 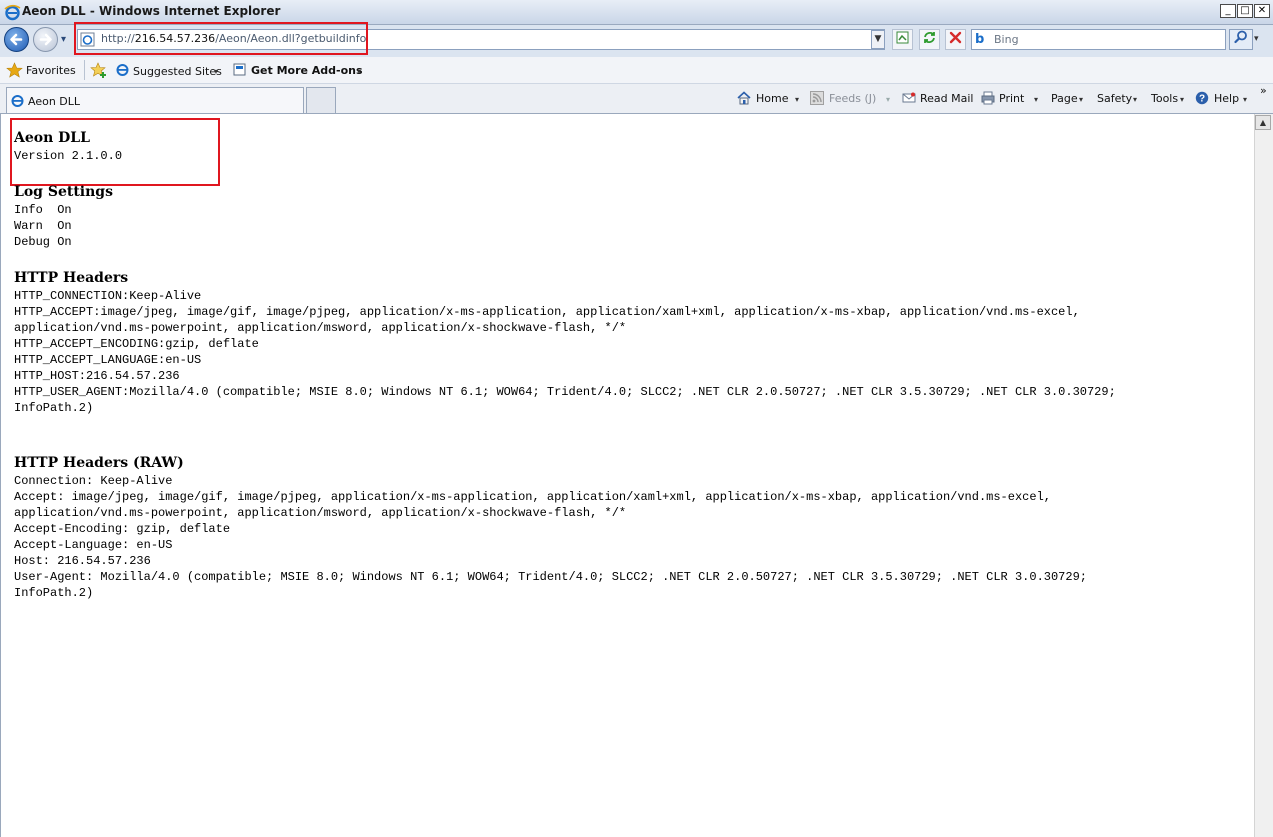 What do you see at coordinates (1263, 122) in the screenshot?
I see `scroll-up-button: ▲` at bounding box center [1263, 122].